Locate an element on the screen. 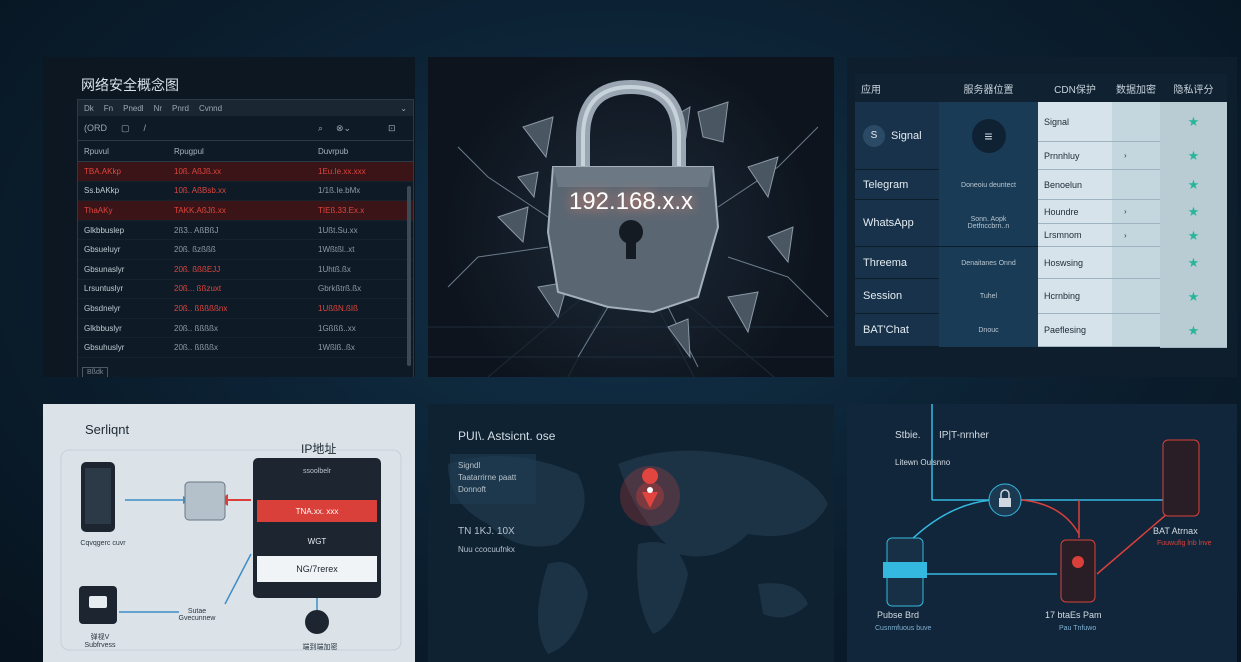 This screenshot has width=1241, height=662. table-cell: 2ß3.. AßBßJ is located at coordinates (196, 230).